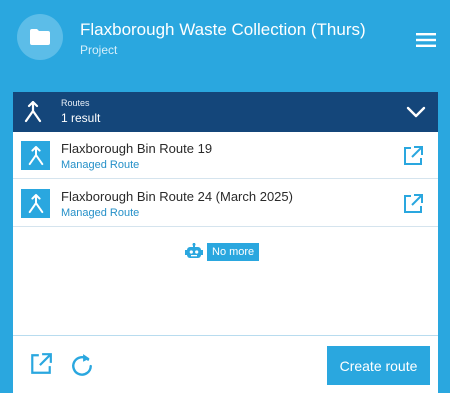  What do you see at coordinates (194, 250) in the screenshot?
I see `robot-icon` at bounding box center [194, 250].